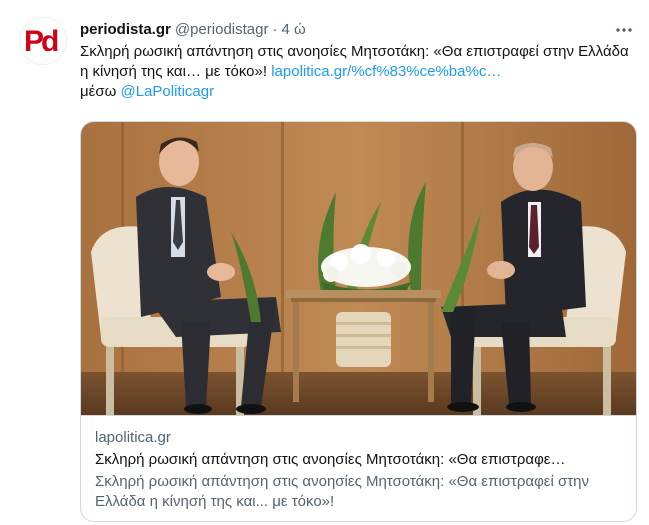 The width and height of the screenshot is (649, 525). Describe the element at coordinates (98, 91) in the screenshot. I see `via-text: μέσω` at that location.